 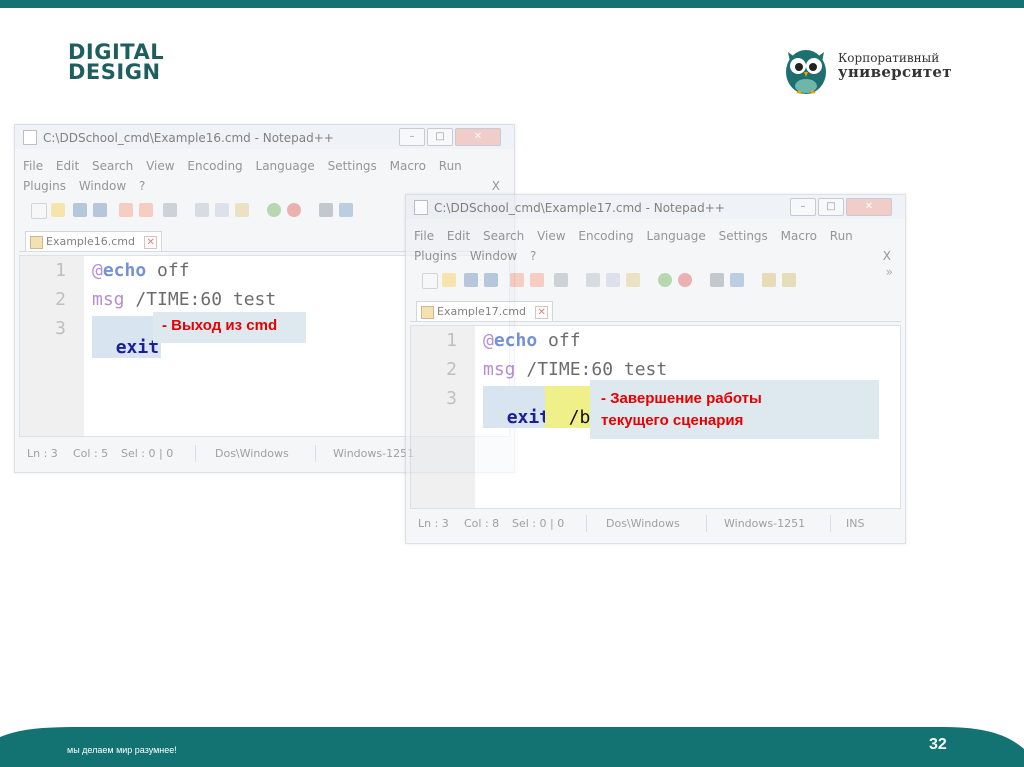 I want to click on logo-line2: DESIGN, so click(x=114, y=72).